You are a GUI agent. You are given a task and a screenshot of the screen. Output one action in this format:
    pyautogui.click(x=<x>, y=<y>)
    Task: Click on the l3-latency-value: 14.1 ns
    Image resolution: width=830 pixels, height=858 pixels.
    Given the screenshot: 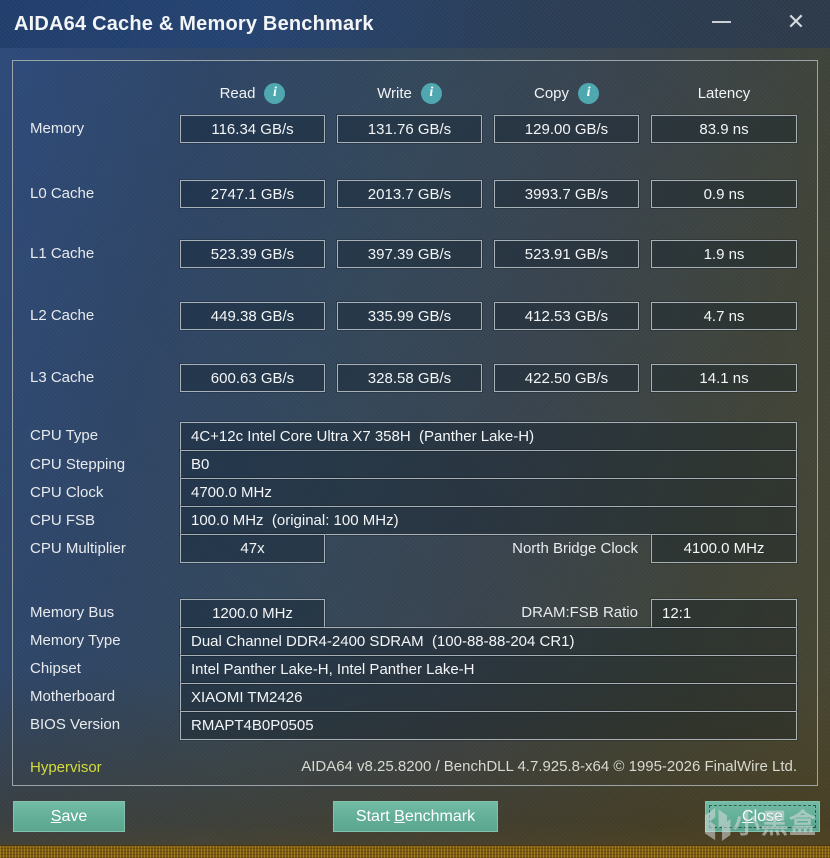 What is the action you would take?
    pyautogui.click(x=724, y=378)
    